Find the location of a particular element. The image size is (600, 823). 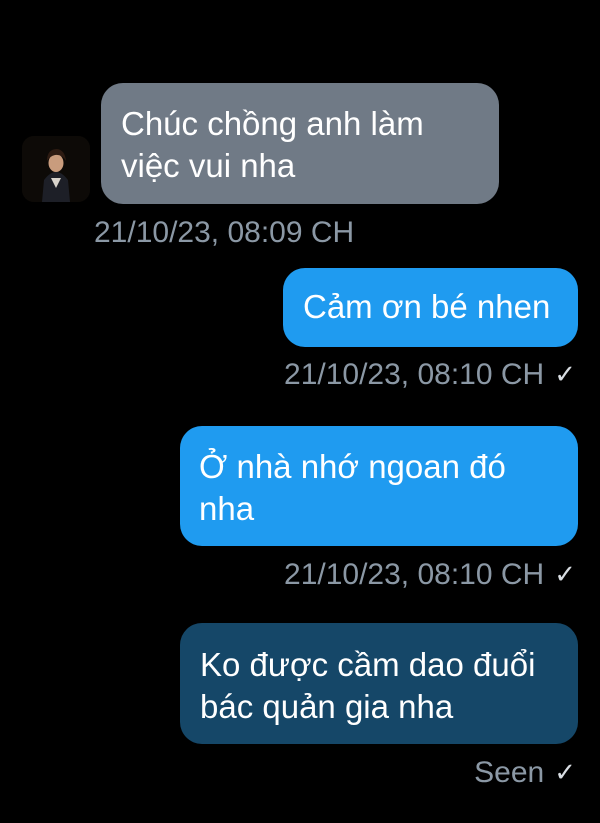

message-text-line: bác quản gia nha is located at coordinates (327, 706).